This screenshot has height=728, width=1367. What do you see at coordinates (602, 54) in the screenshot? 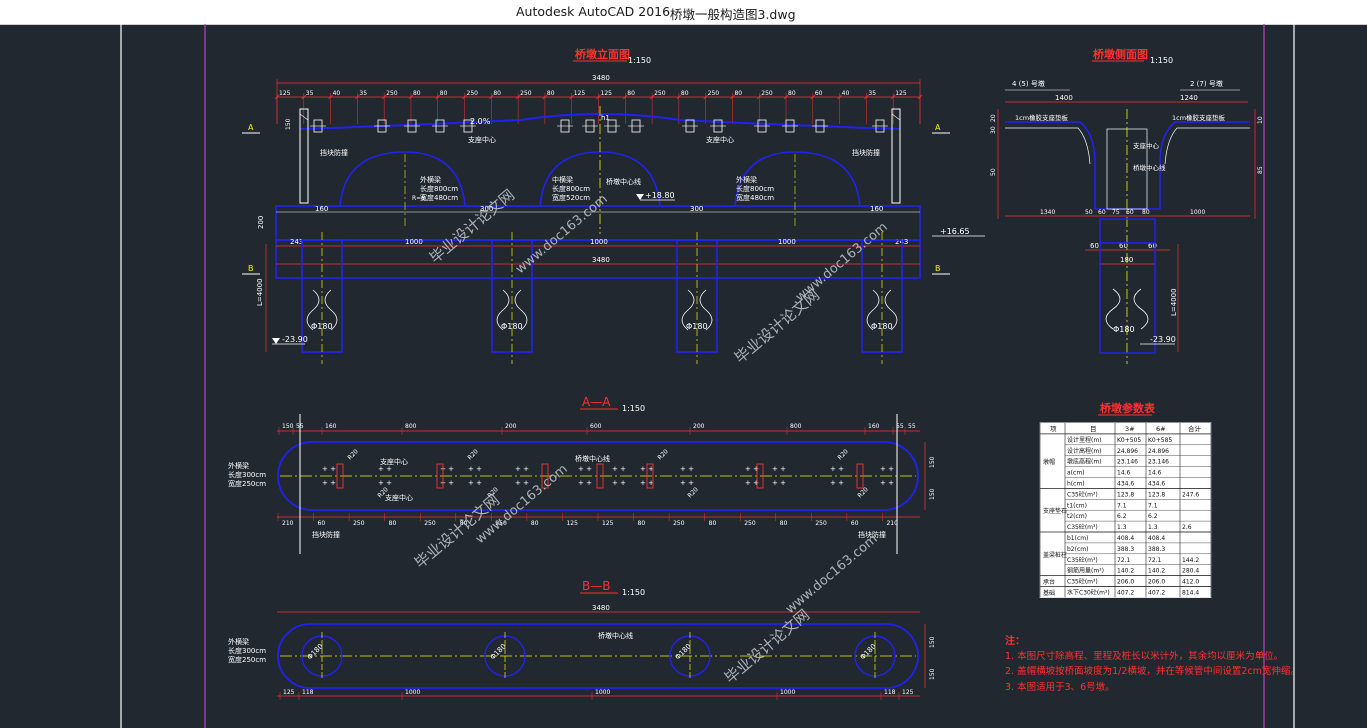
I see `front-view-title: 桥墩立面图` at bounding box center [602, 54].